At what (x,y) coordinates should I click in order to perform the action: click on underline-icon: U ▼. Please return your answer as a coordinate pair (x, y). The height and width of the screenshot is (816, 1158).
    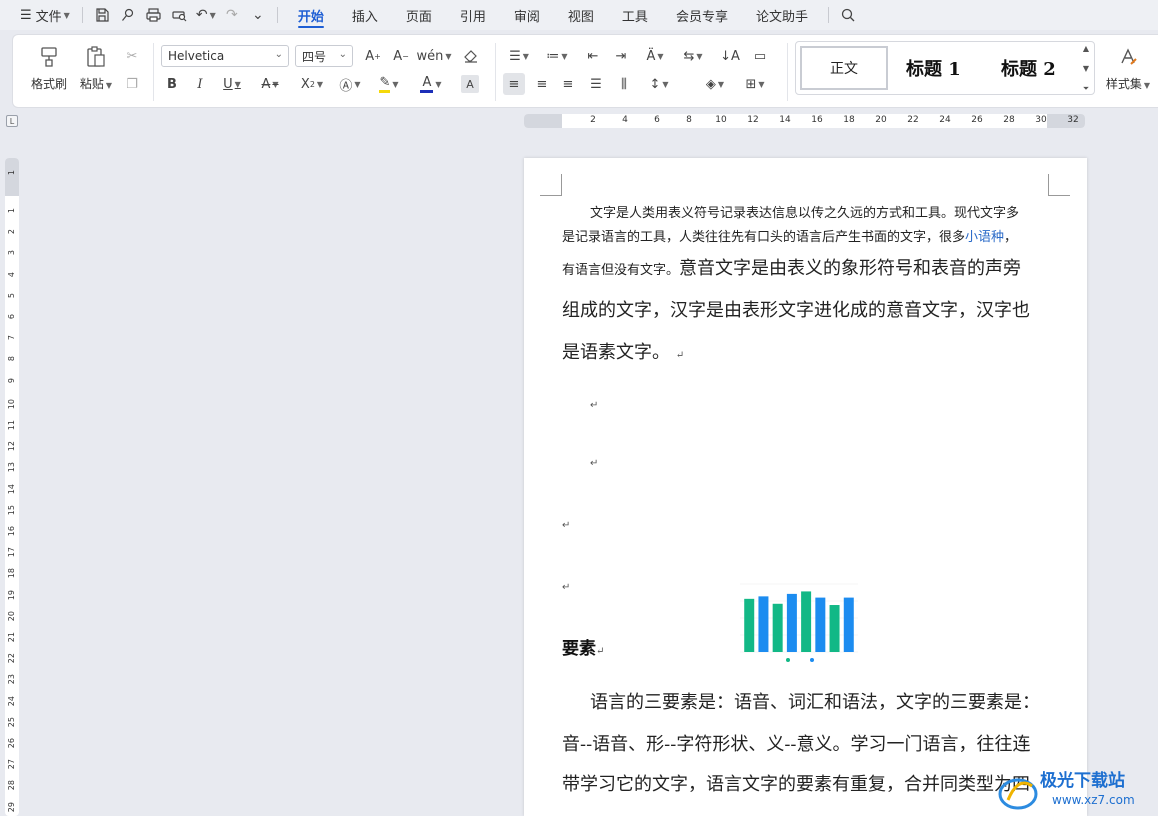
    Looking at the image, I should click on (232, 84).